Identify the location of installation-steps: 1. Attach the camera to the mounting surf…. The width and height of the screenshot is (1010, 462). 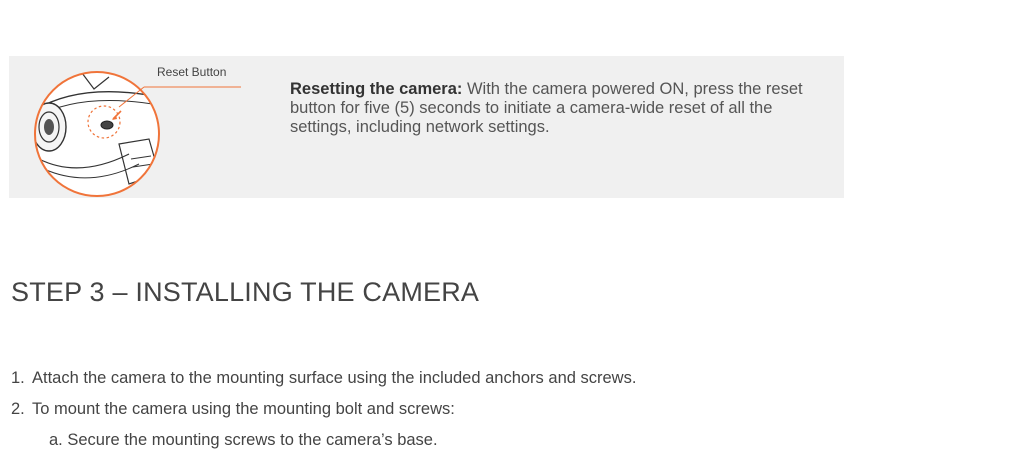
(323, 415).